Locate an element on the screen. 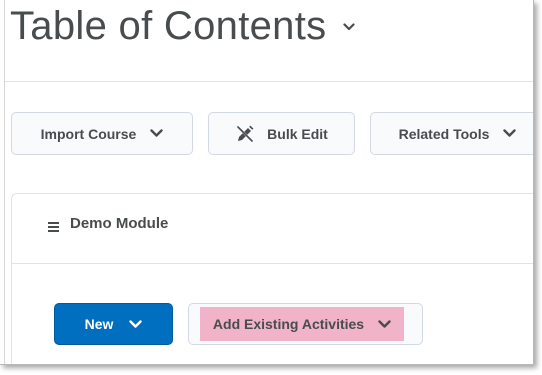 This screenshot has width=542, height=375. import-course-button: Import Course is located at coordinates (102, 133).